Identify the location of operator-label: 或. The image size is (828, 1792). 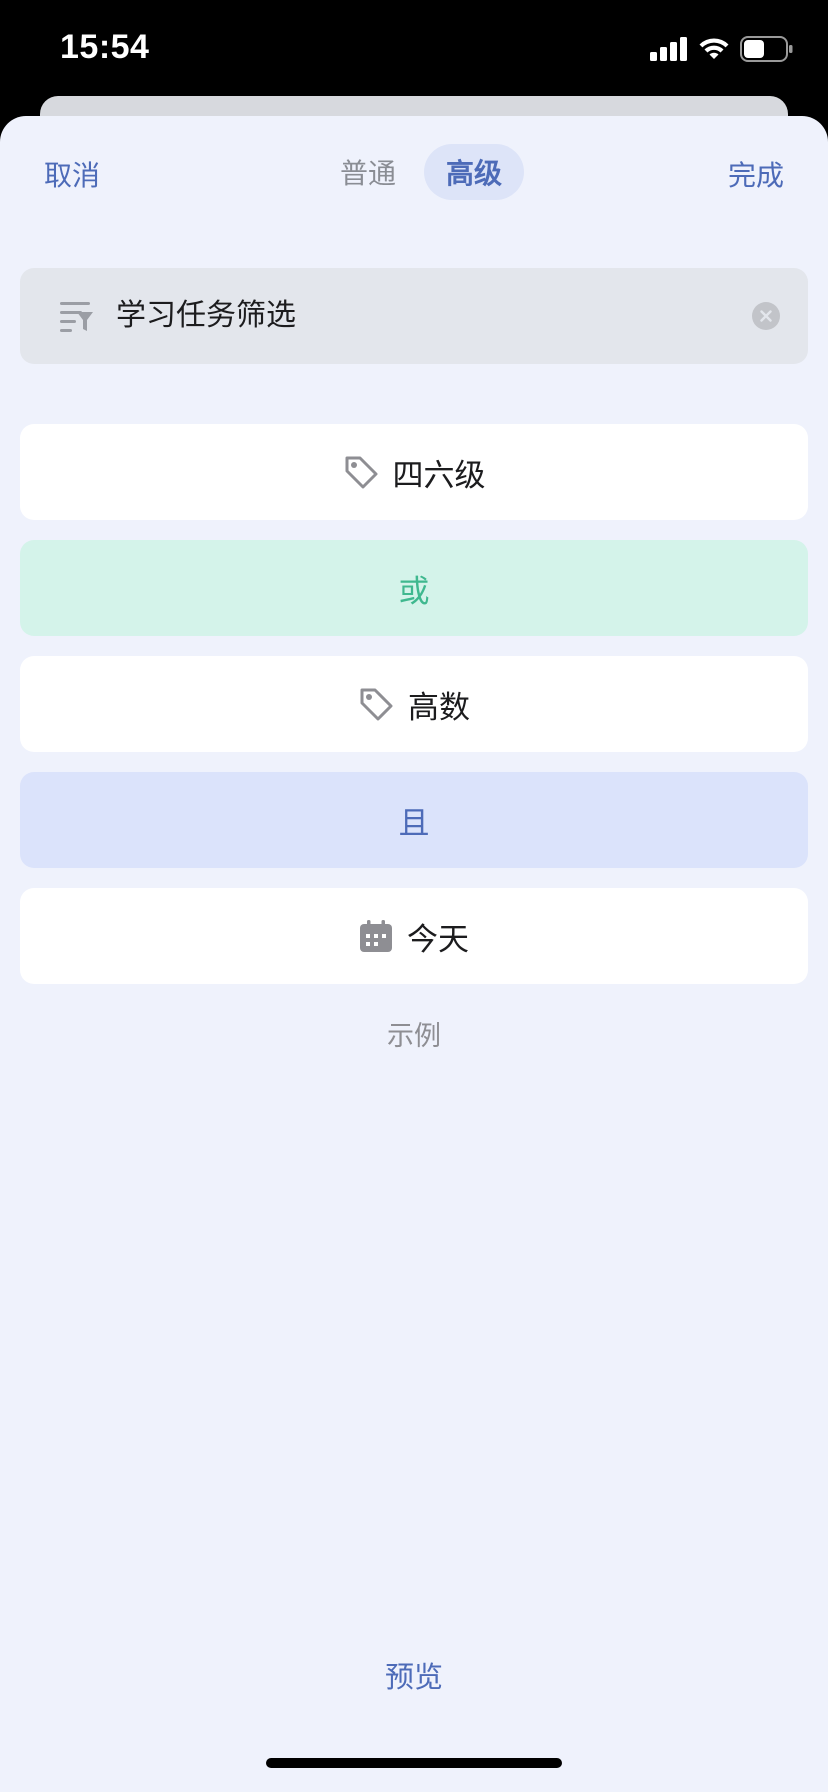
(414, 591).